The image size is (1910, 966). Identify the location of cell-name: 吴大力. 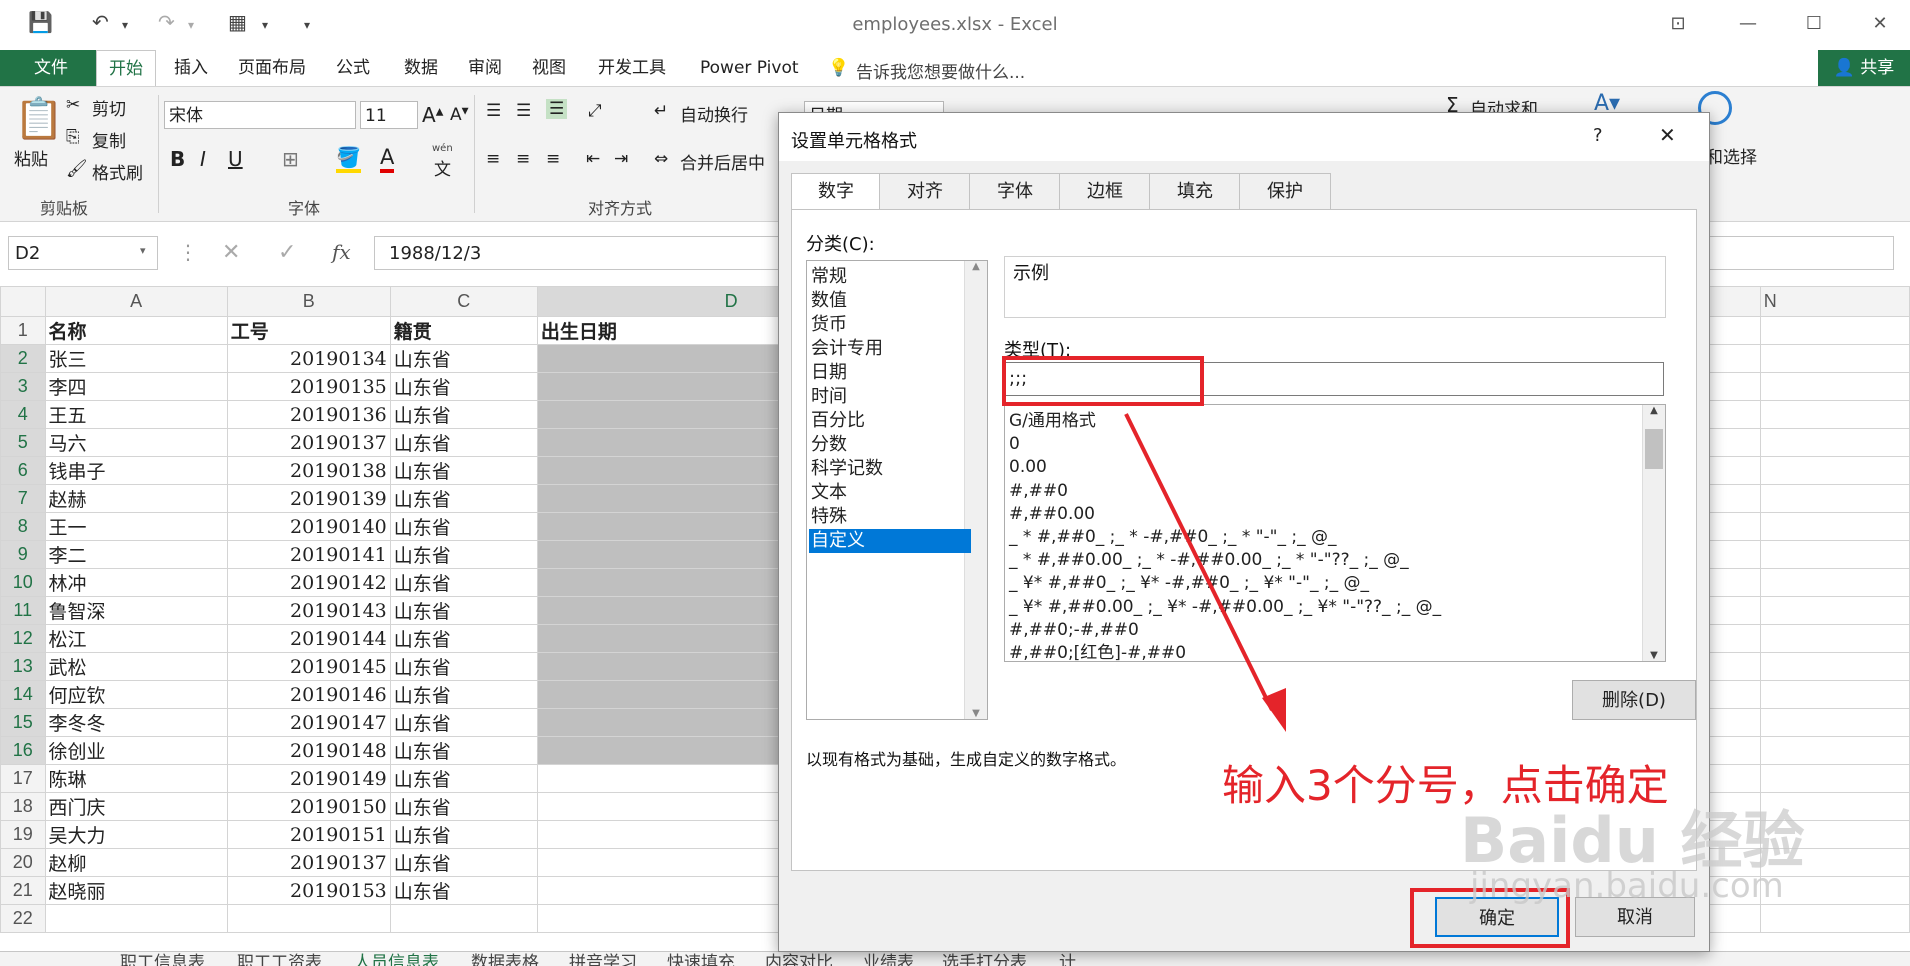
(136, 834).